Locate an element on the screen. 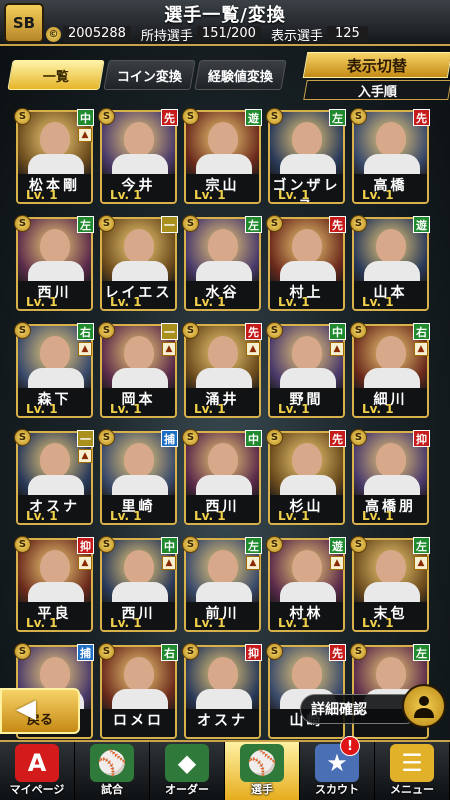 The image size is (450, 800). player-card: 今井 Lv. 1 S 先 is located at coordinates (138, 156).